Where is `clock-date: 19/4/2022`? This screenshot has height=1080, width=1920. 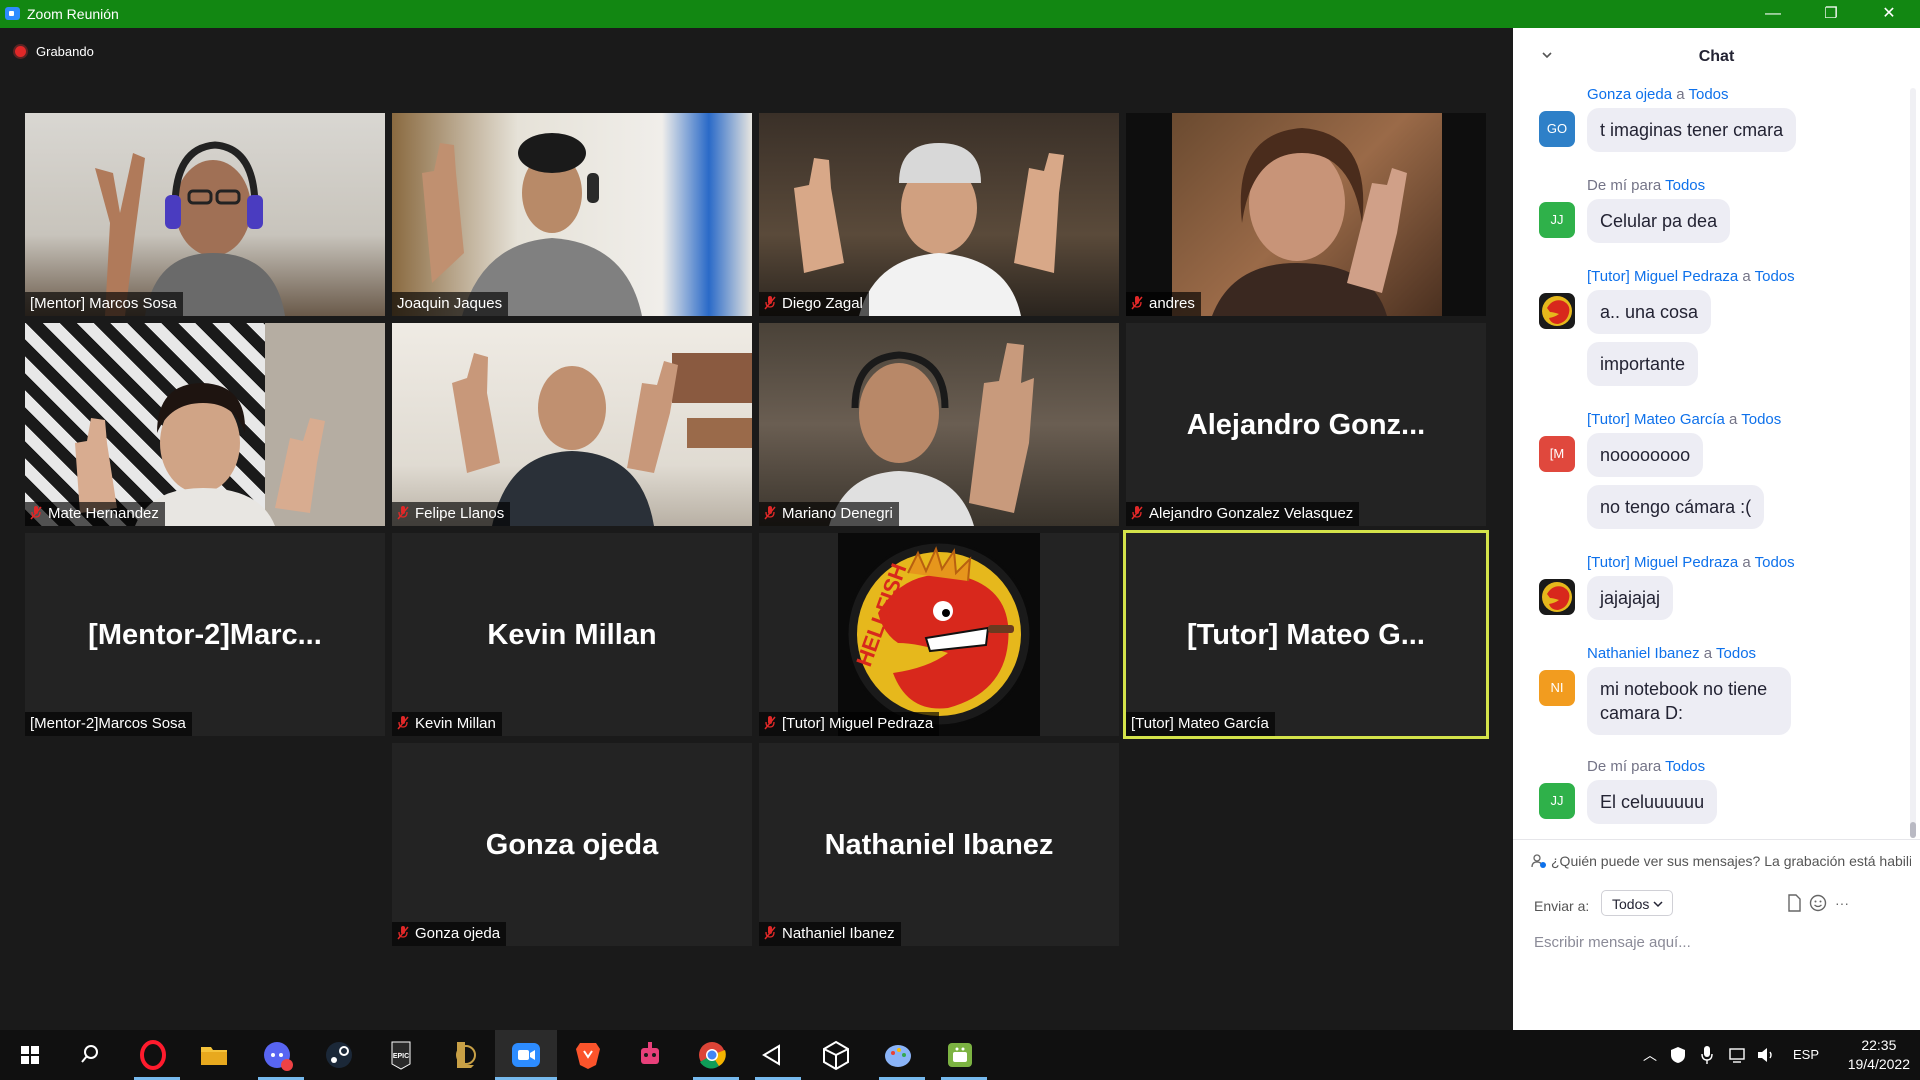 clock-date: 19/4/2022 is located at coordinates (1878, 1064).